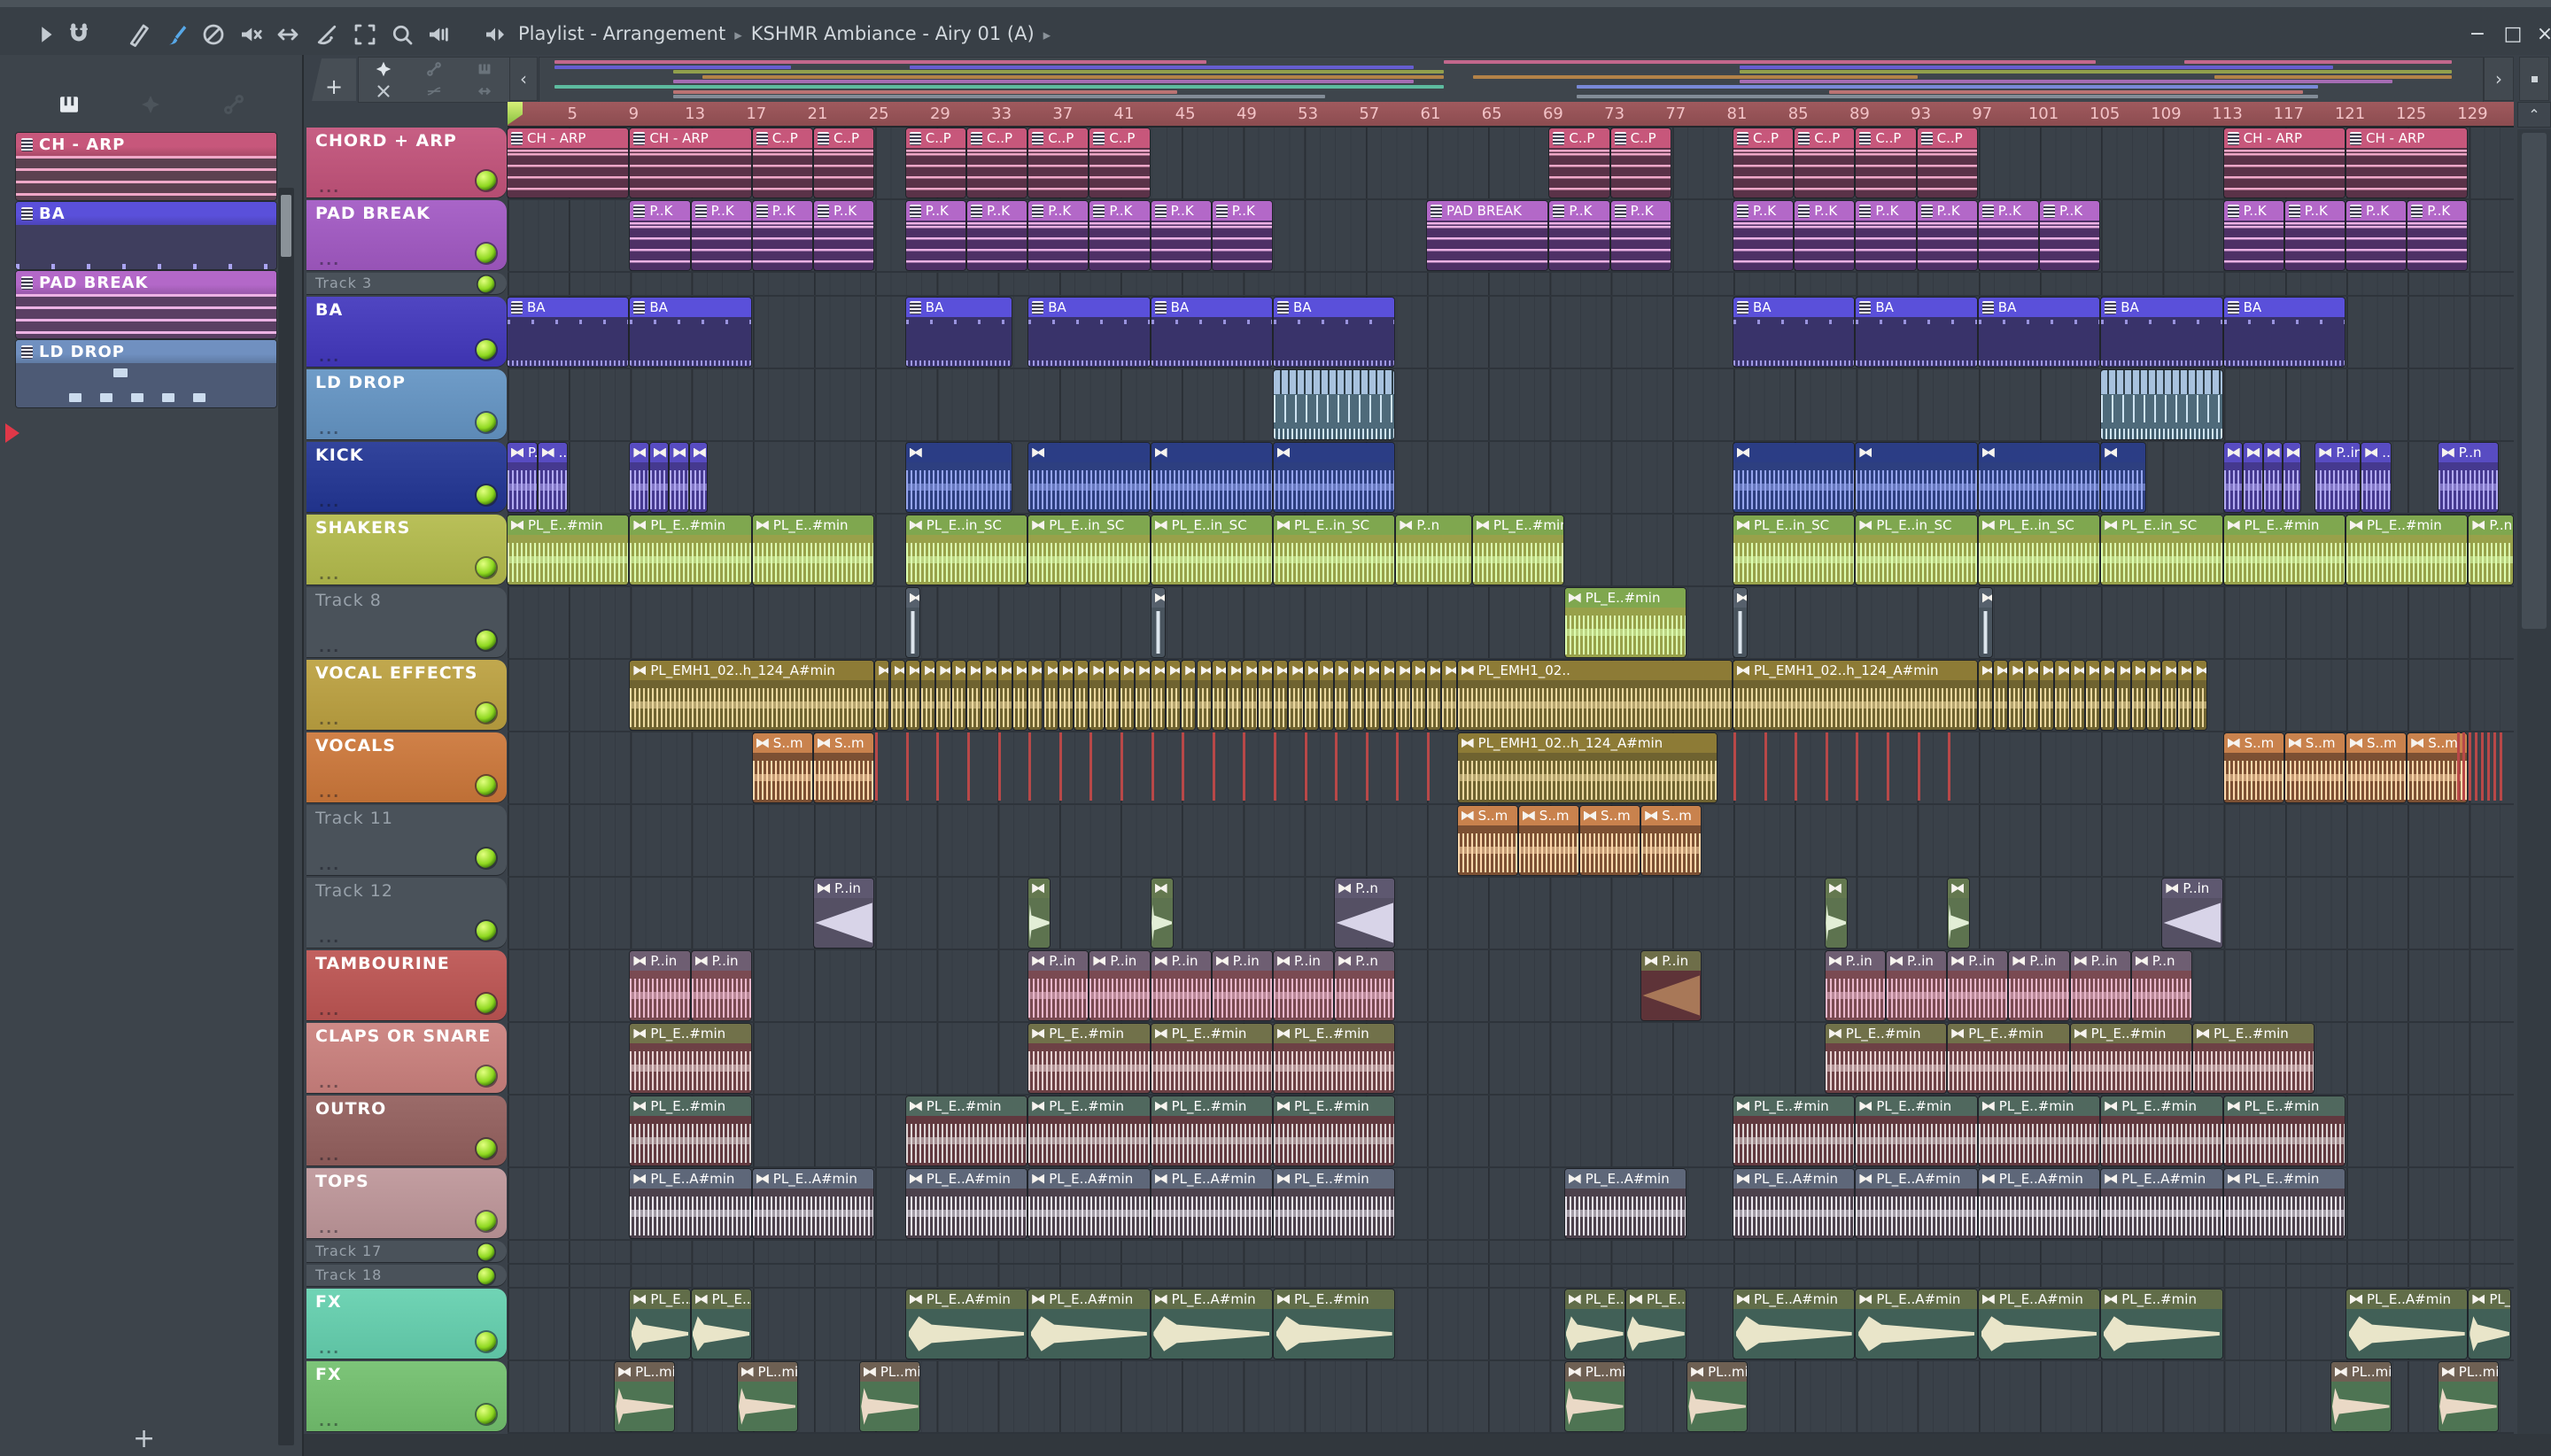 The image size is (2551, 1456). Describe the element at coordinates (146, 166) in the screenshot. I see `pattern-item: CH - ARP` at that location.